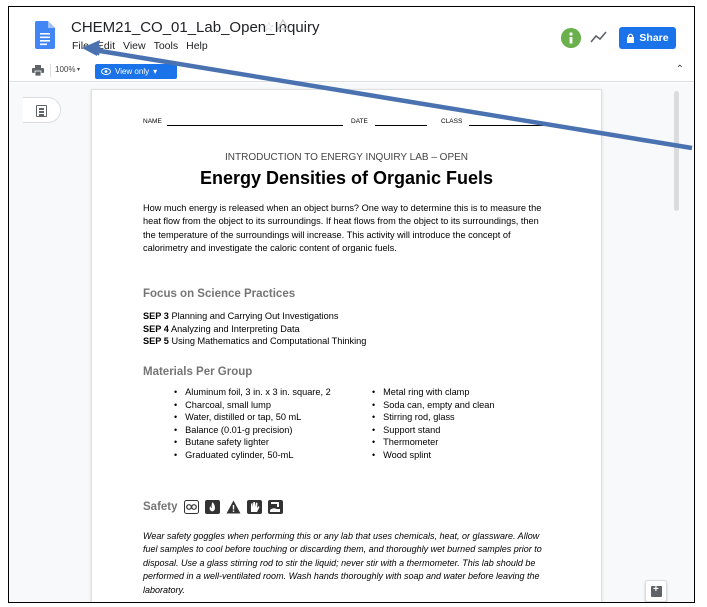 The height and width of the screenshot is (607, 707). I want to click on document-outline-button, so click(42, 110).